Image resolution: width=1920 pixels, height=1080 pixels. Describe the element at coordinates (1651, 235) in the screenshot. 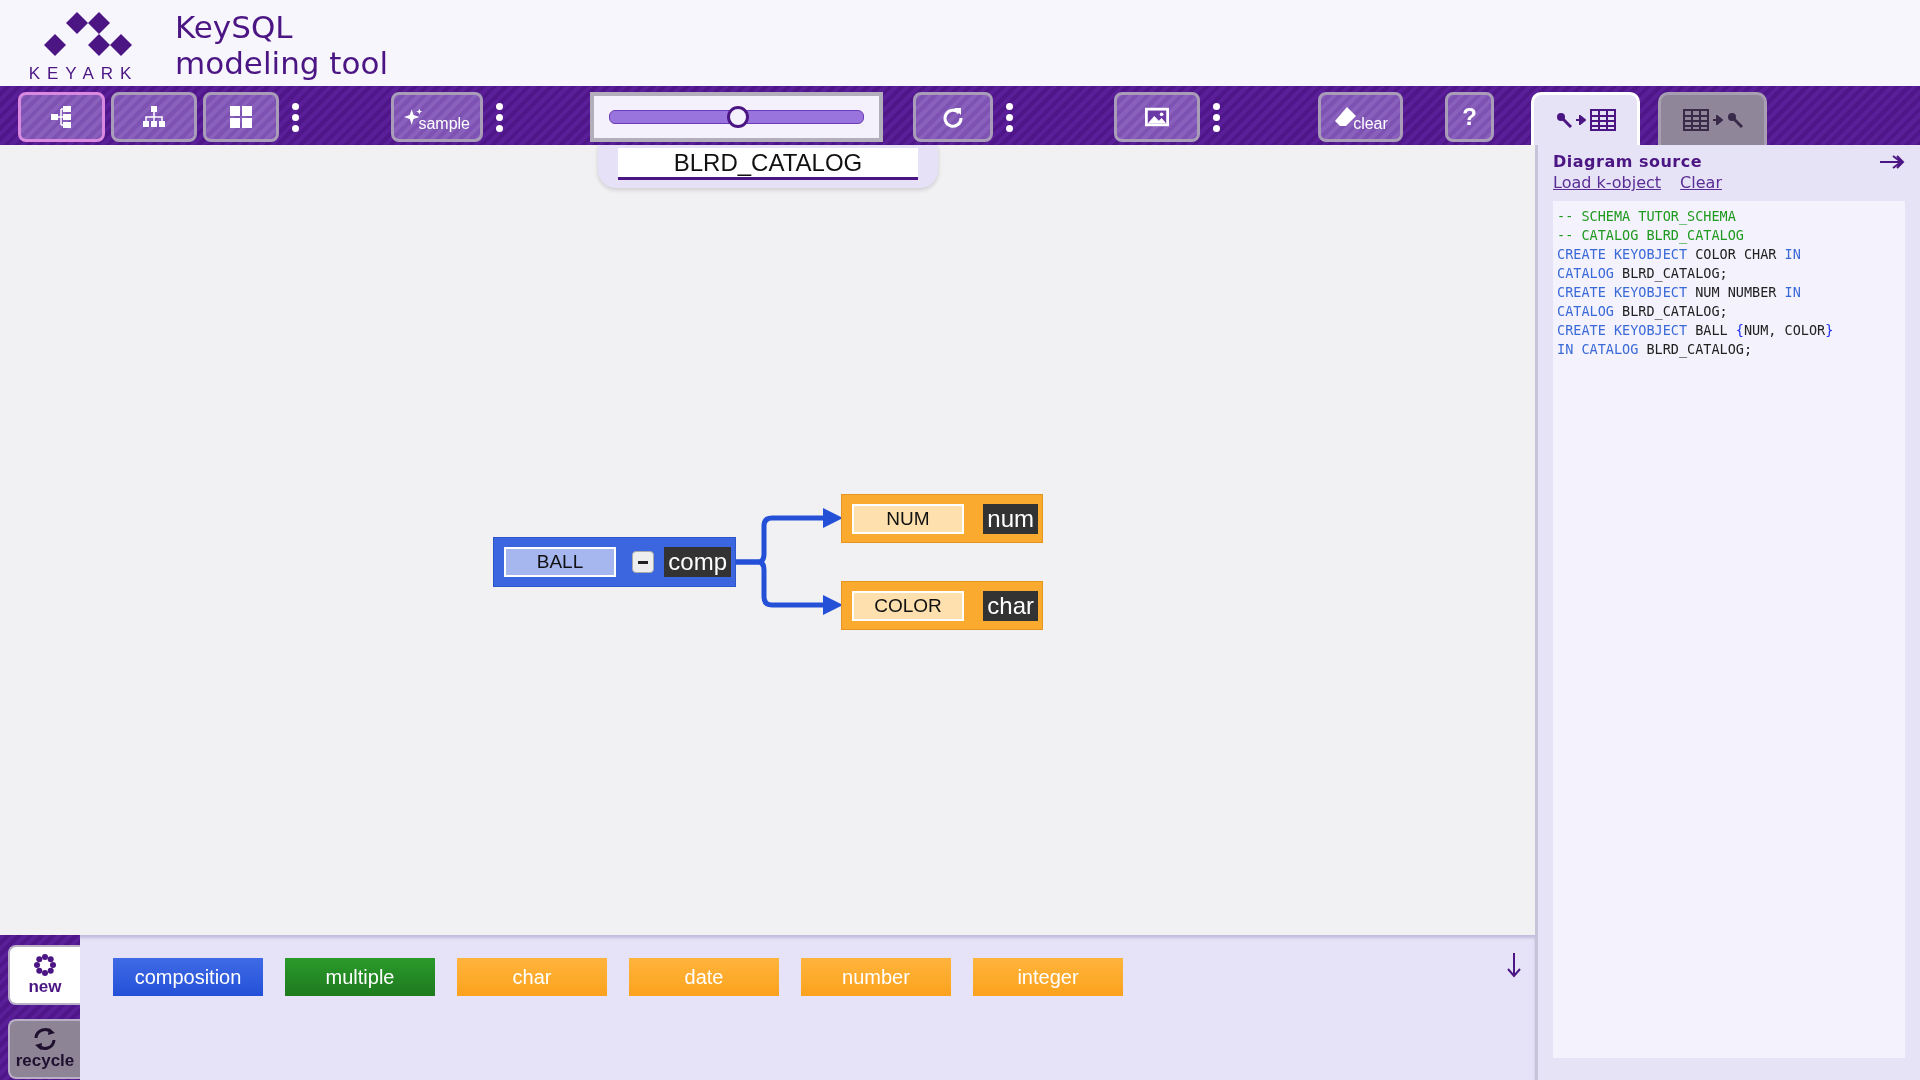

I see `code-line: -- CATALOG BLRD_CATALOG` at that location.